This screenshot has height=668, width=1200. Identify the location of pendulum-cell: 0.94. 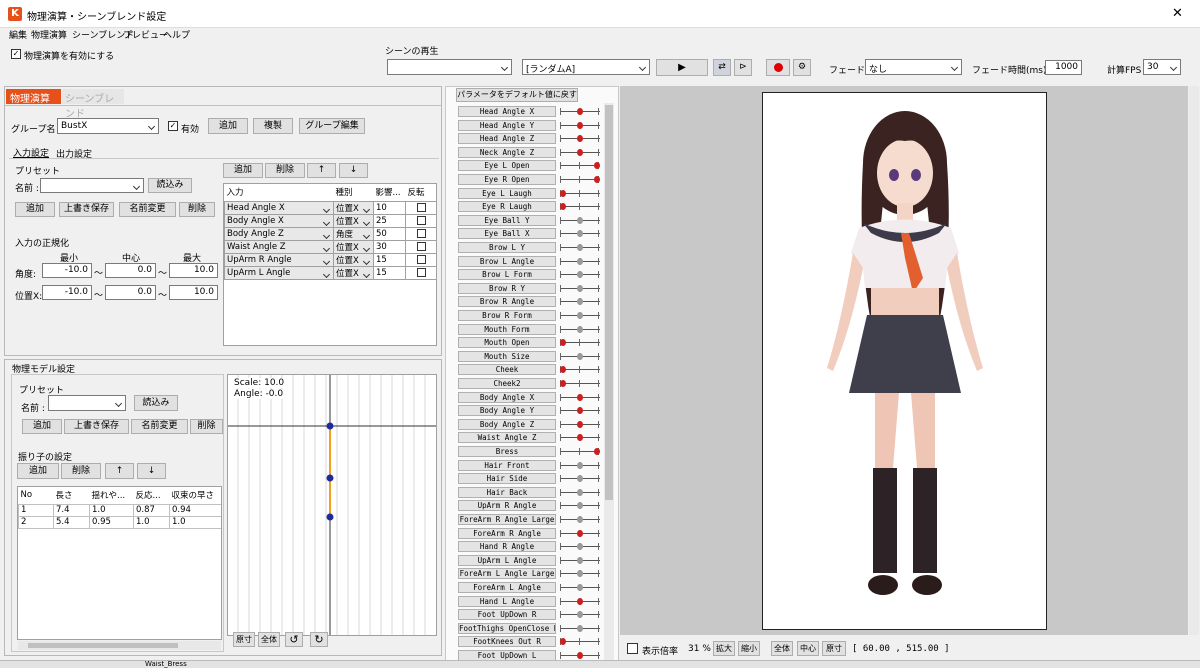
(195, 510).